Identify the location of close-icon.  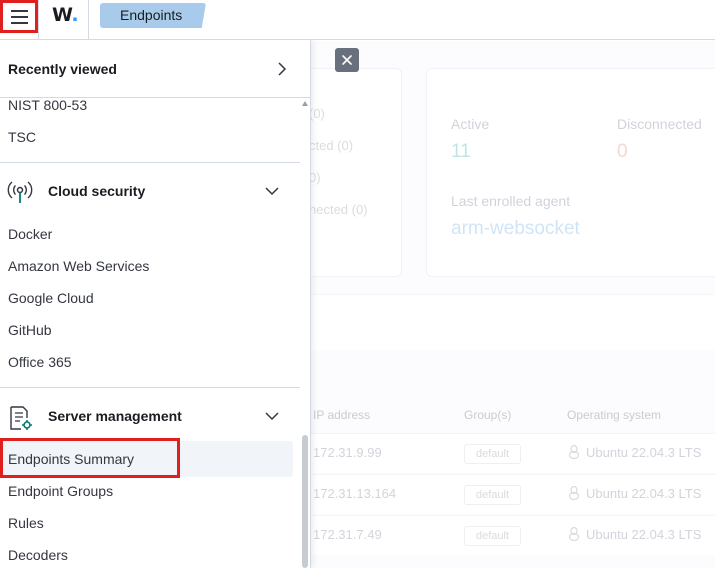
(347, 60).